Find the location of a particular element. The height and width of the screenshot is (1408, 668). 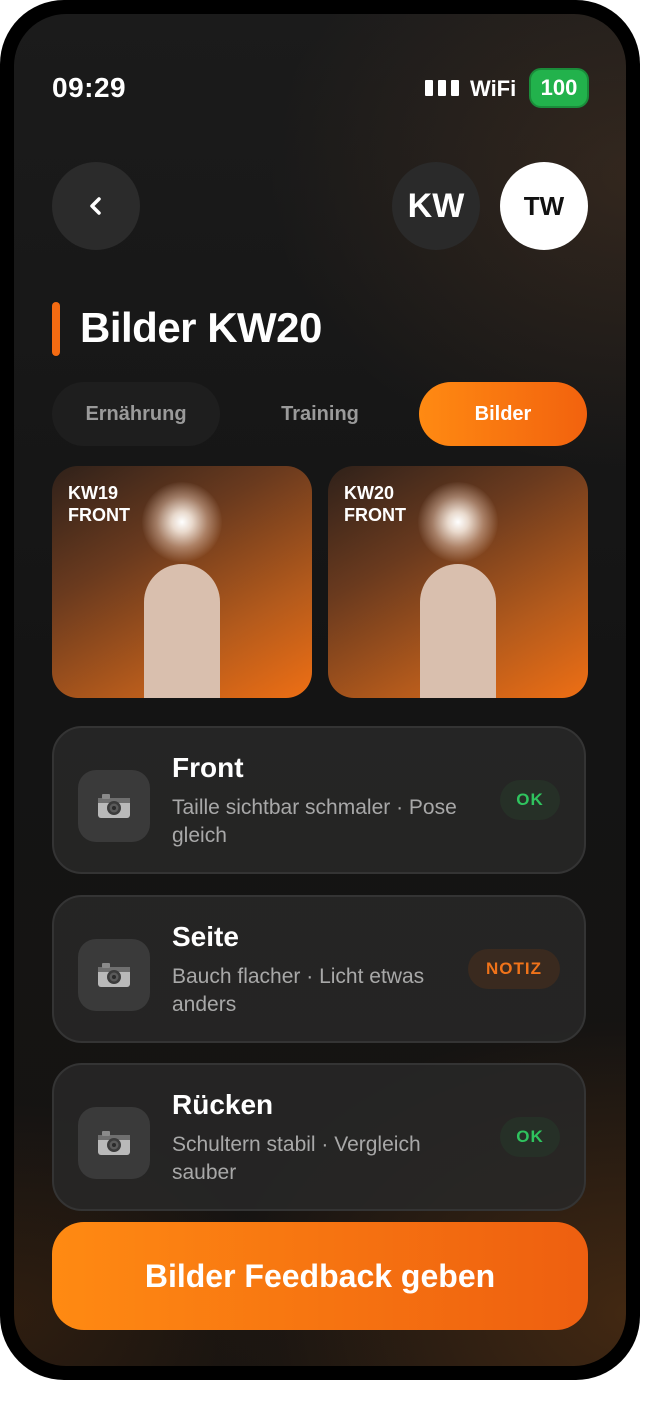

feedback-title: Seite is located at coordinates (205, 936).